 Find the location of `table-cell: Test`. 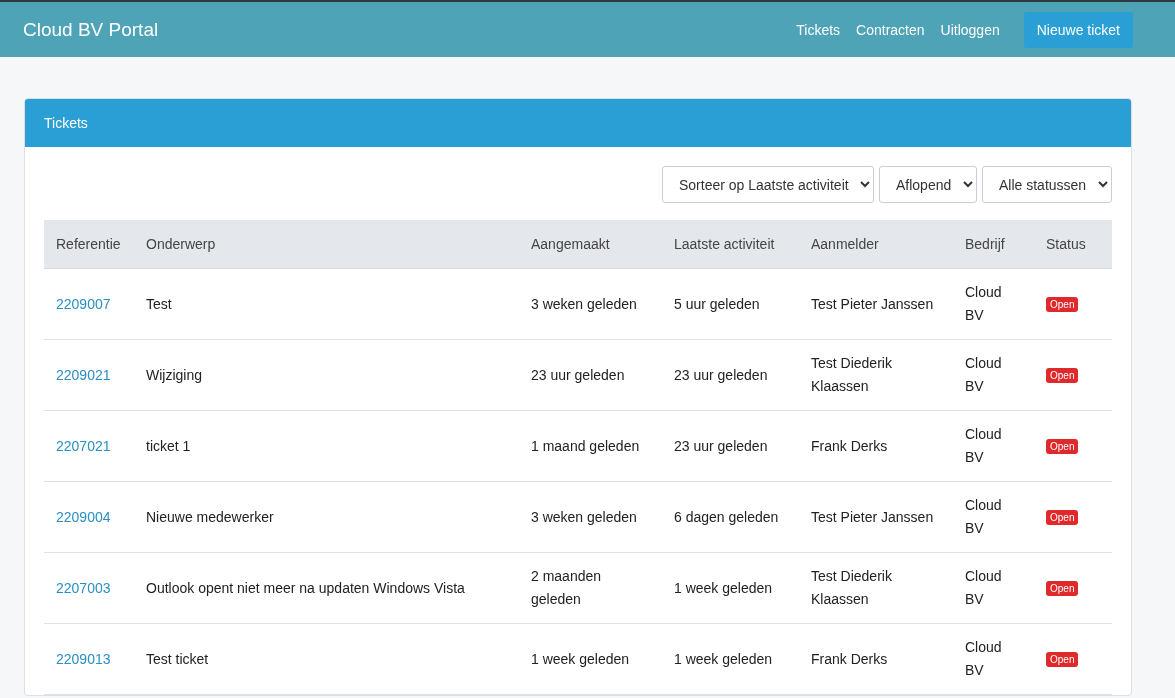

table-cell: Test is located at coordinates (326, 304).